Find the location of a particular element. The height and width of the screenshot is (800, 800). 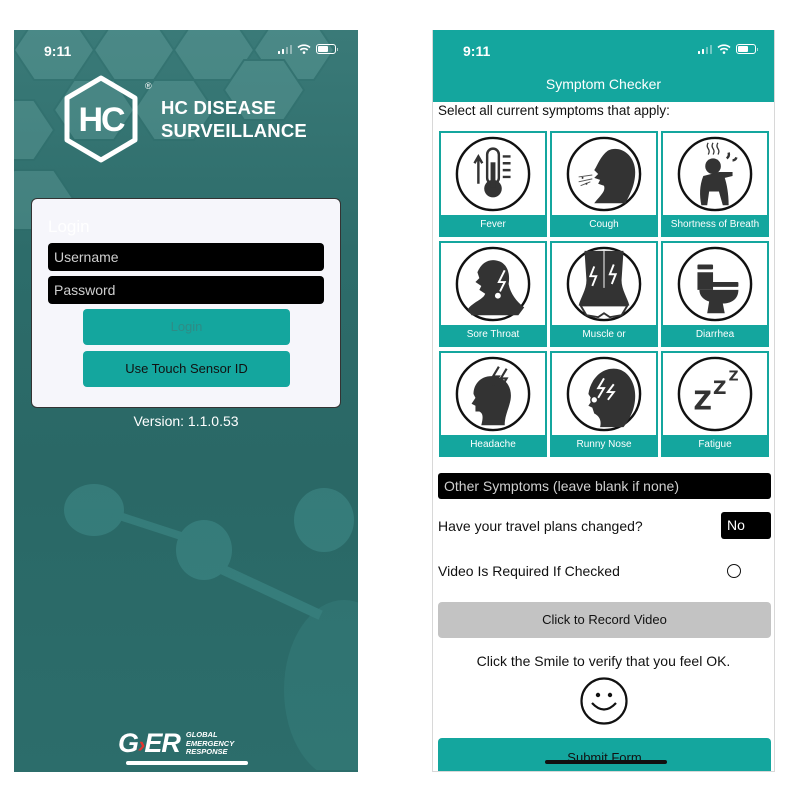

symptom-tile-headache: Headache is located at coordinates (493, 404).